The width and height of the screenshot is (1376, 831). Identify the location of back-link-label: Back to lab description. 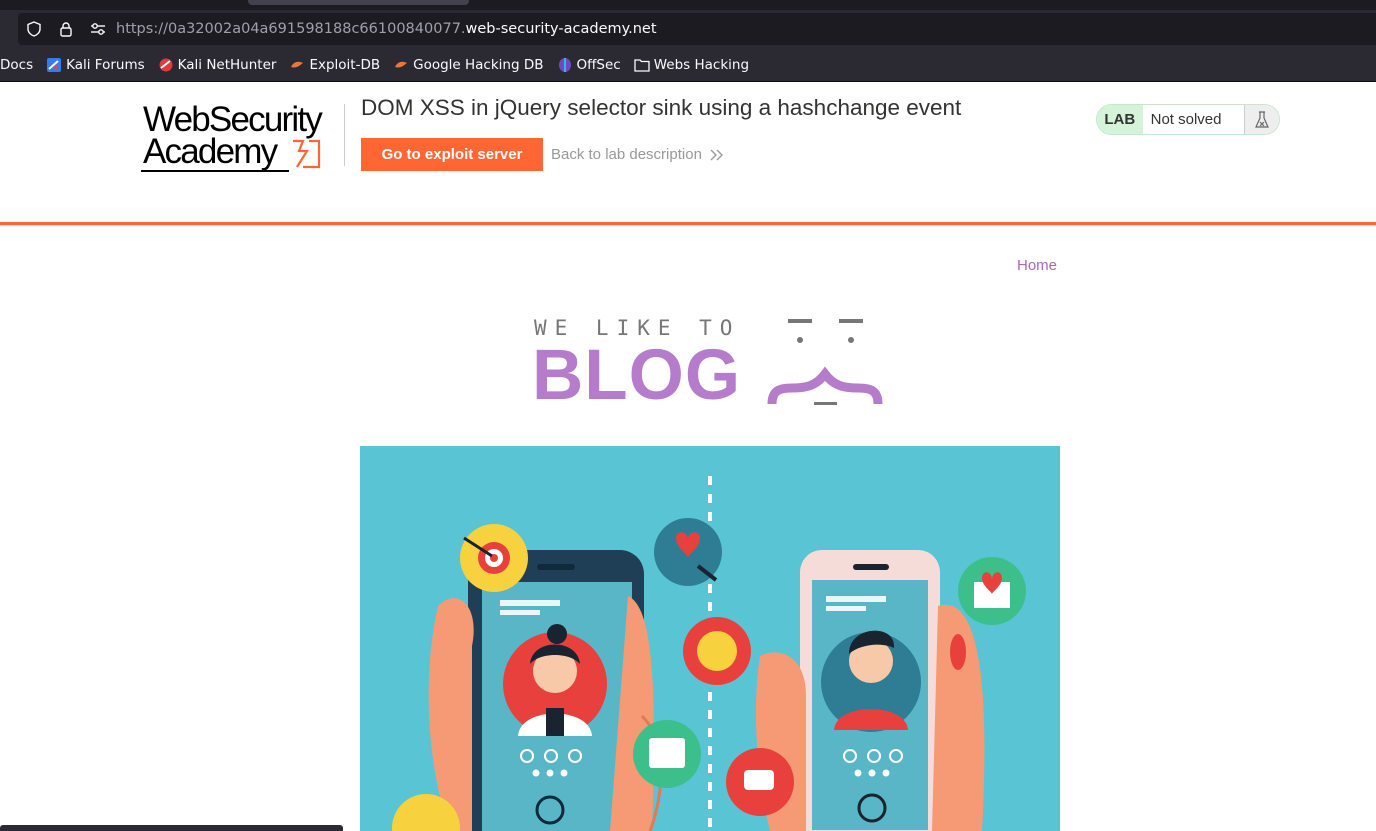
(626, 154).